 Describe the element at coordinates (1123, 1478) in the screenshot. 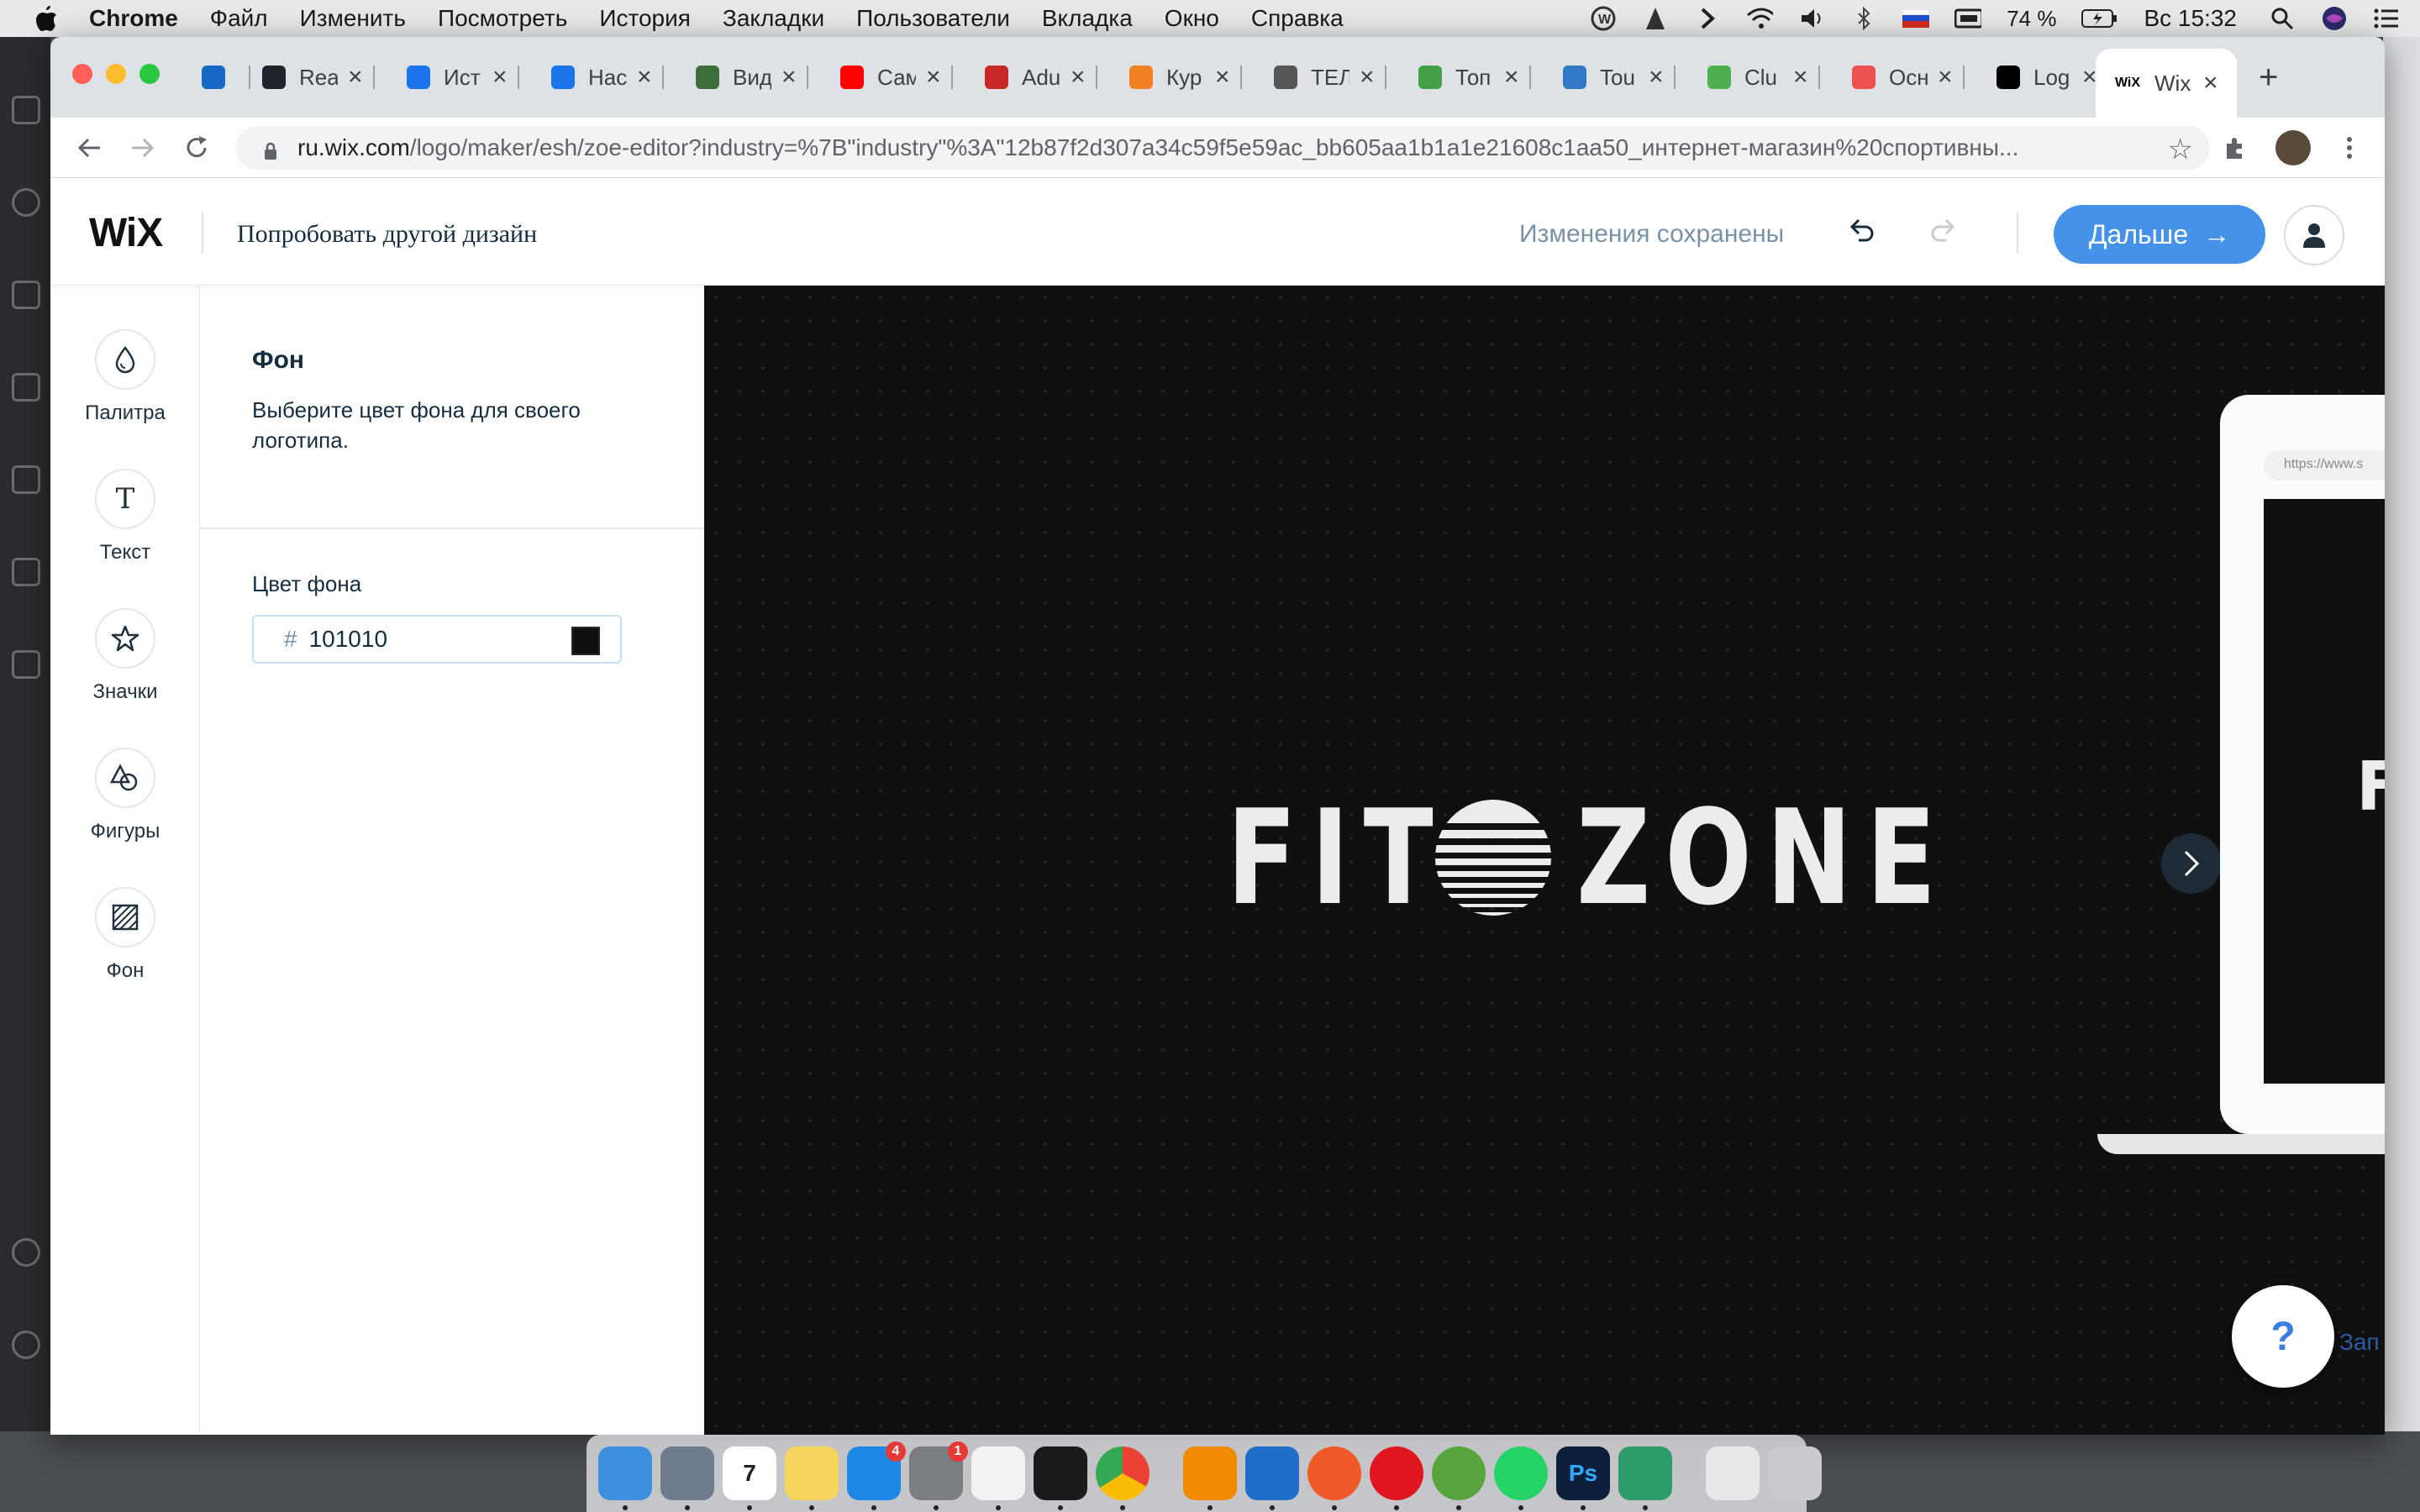

I see `dock-chrome-icon` at that location.